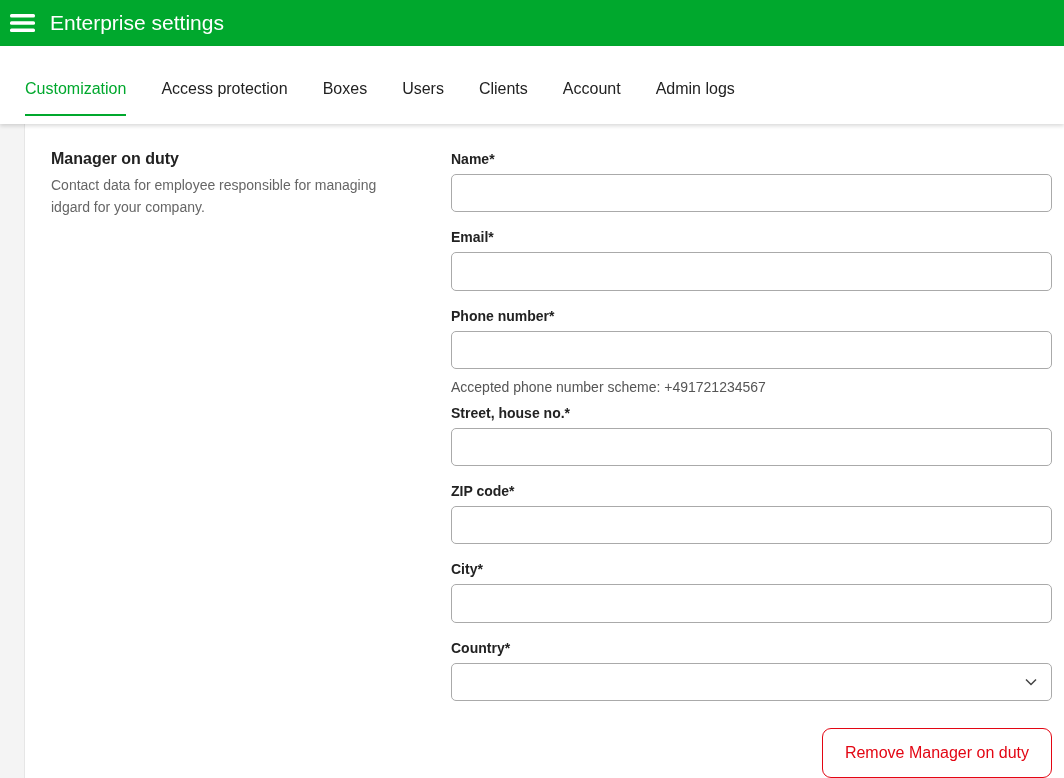 The height and width of the screenshot is (778, 1064). What do you see at coordinates (511, 412) in the screenshot?
I see `field-label: Street, house no.*` at bounding box center [511, 412].